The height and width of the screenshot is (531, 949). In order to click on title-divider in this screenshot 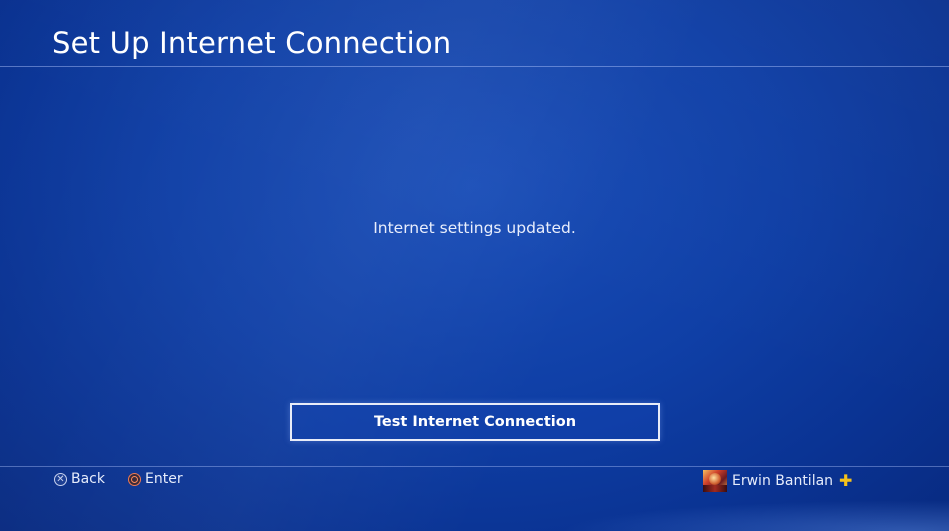, I will do `click(474, 66)`.